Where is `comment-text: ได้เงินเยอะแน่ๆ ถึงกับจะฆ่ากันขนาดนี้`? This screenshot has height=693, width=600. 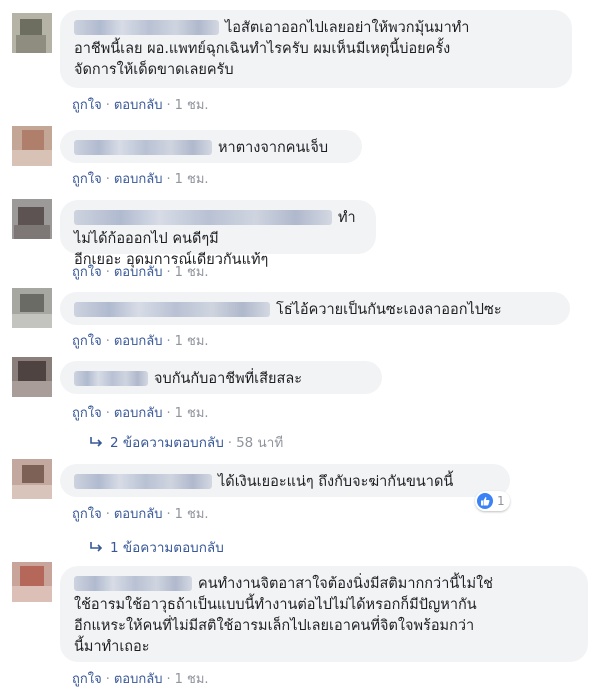 comment-text: ได้เงินเยอะแน่ๆ ถึงกับจะฆ่ากันขนาดนี้ is located at coordinates (336, 482).